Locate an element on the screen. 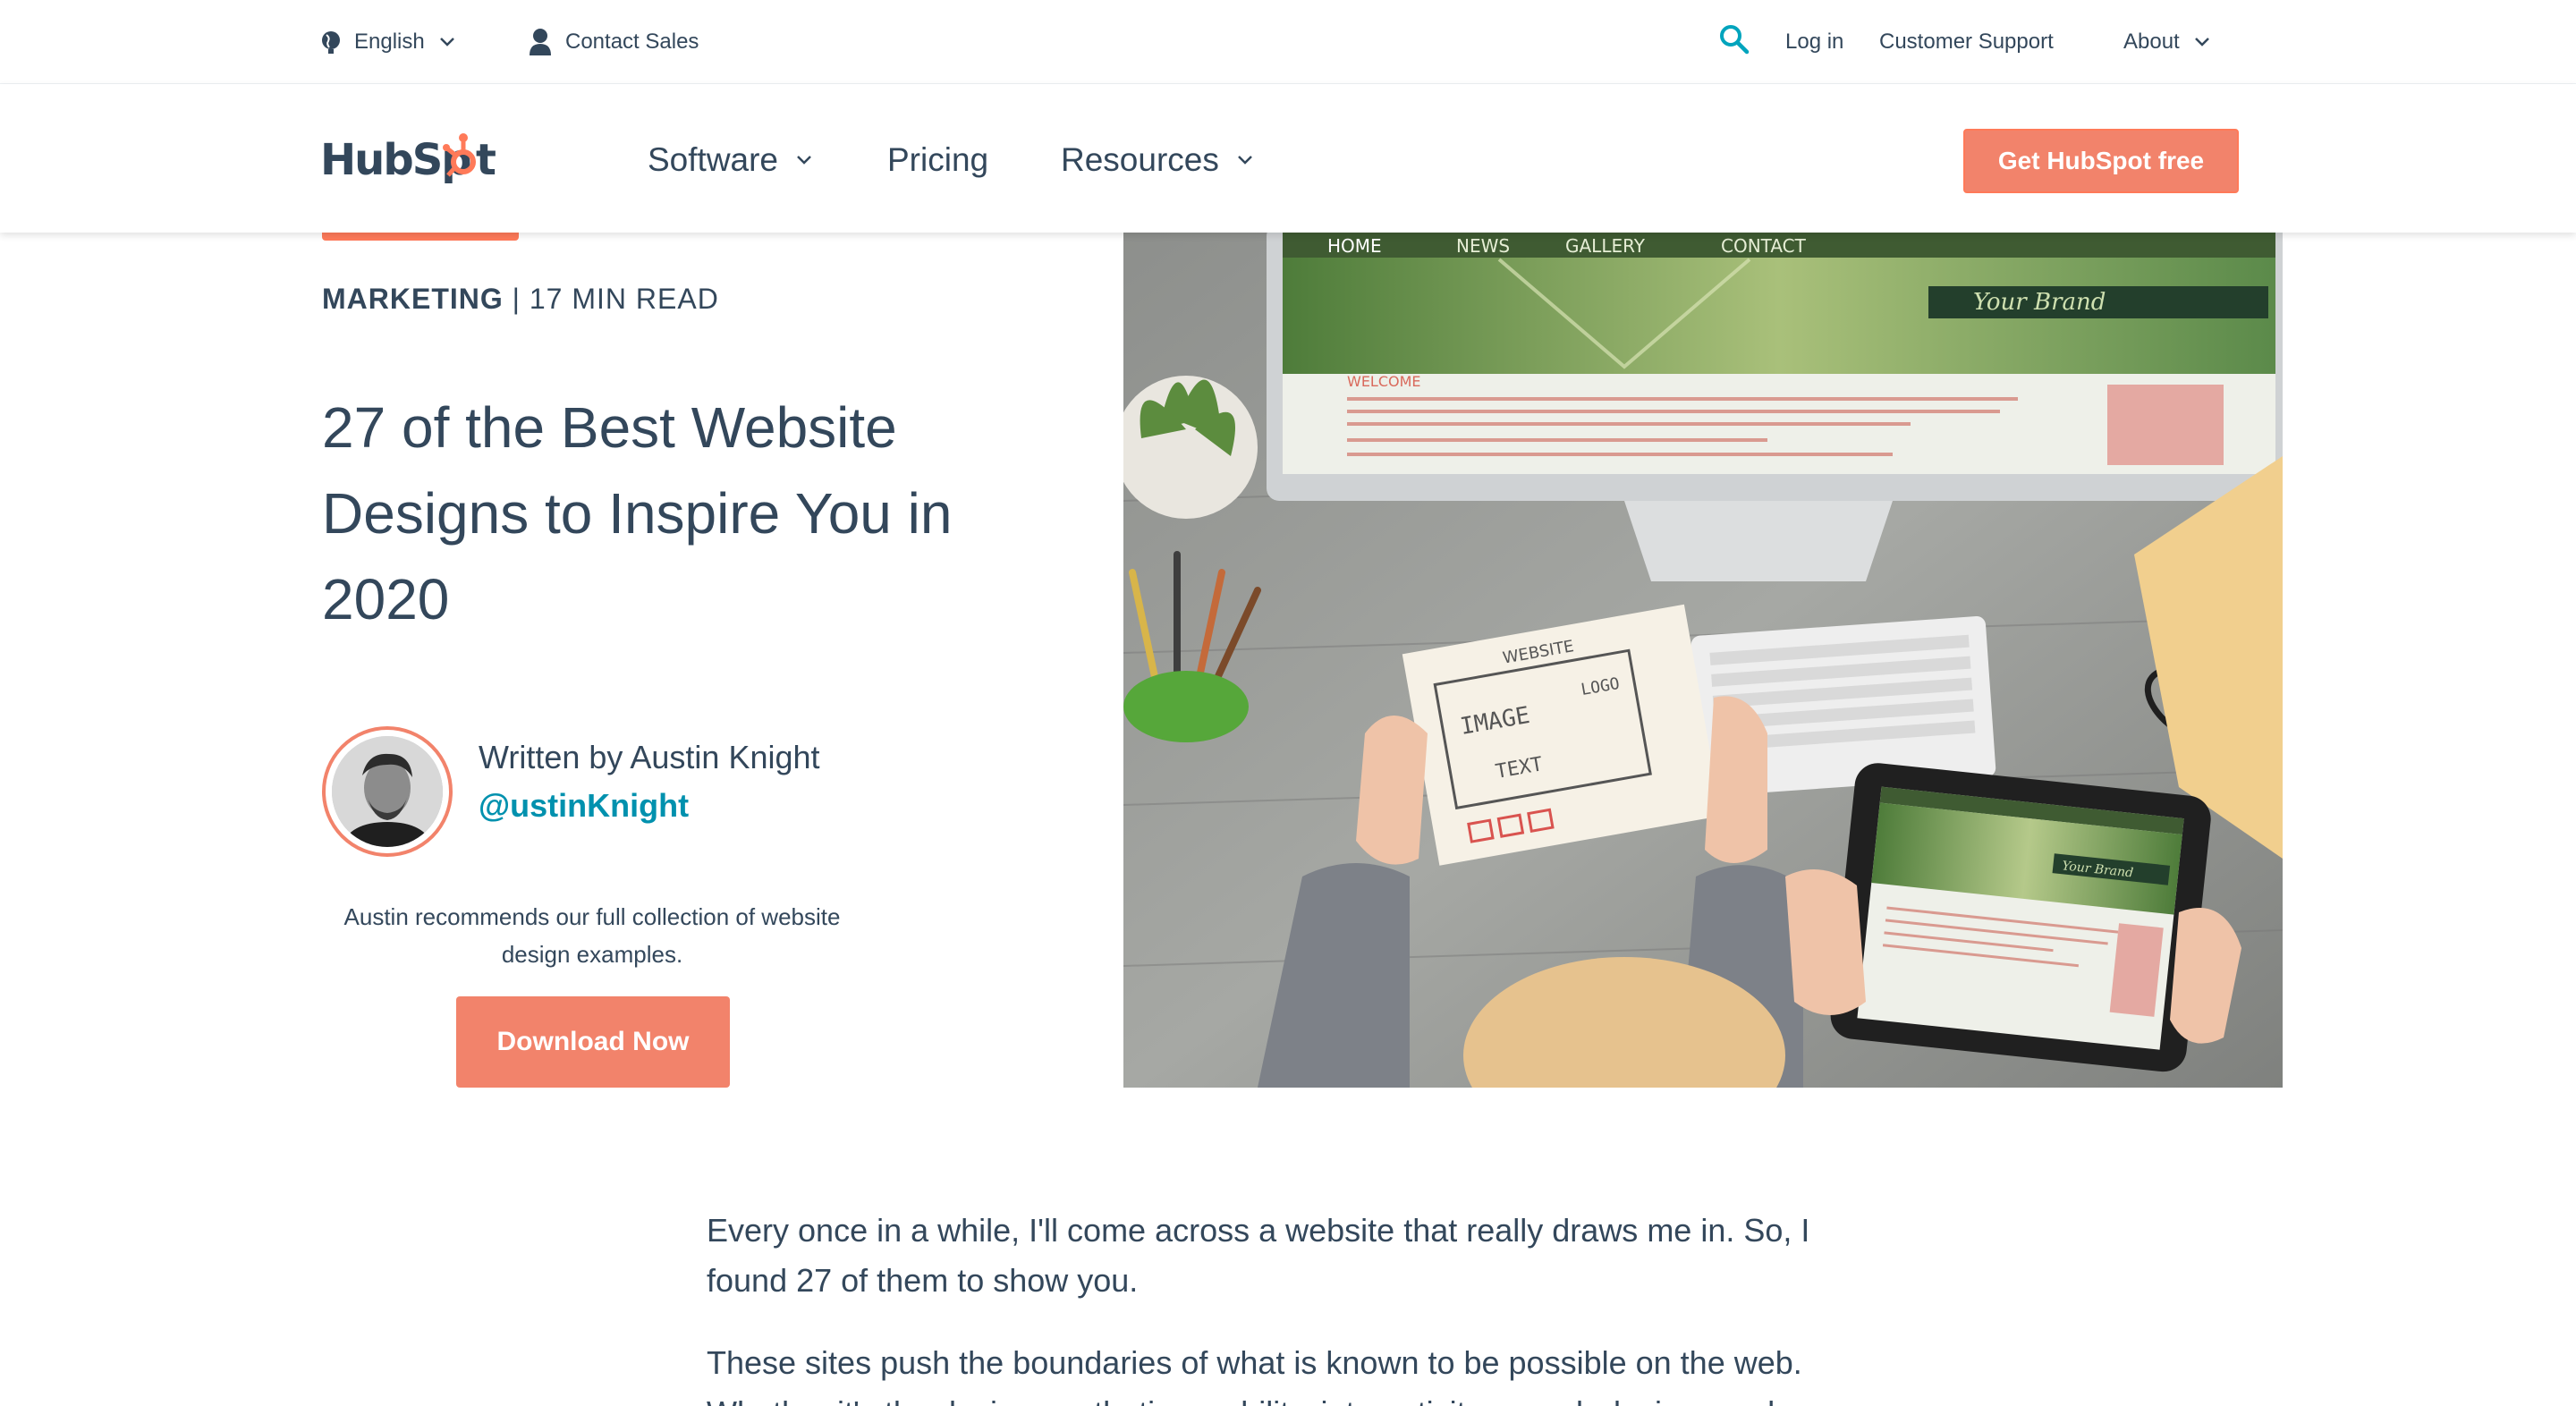  contact-sales-link: Contact Sales is located at coordinates (613, 42).